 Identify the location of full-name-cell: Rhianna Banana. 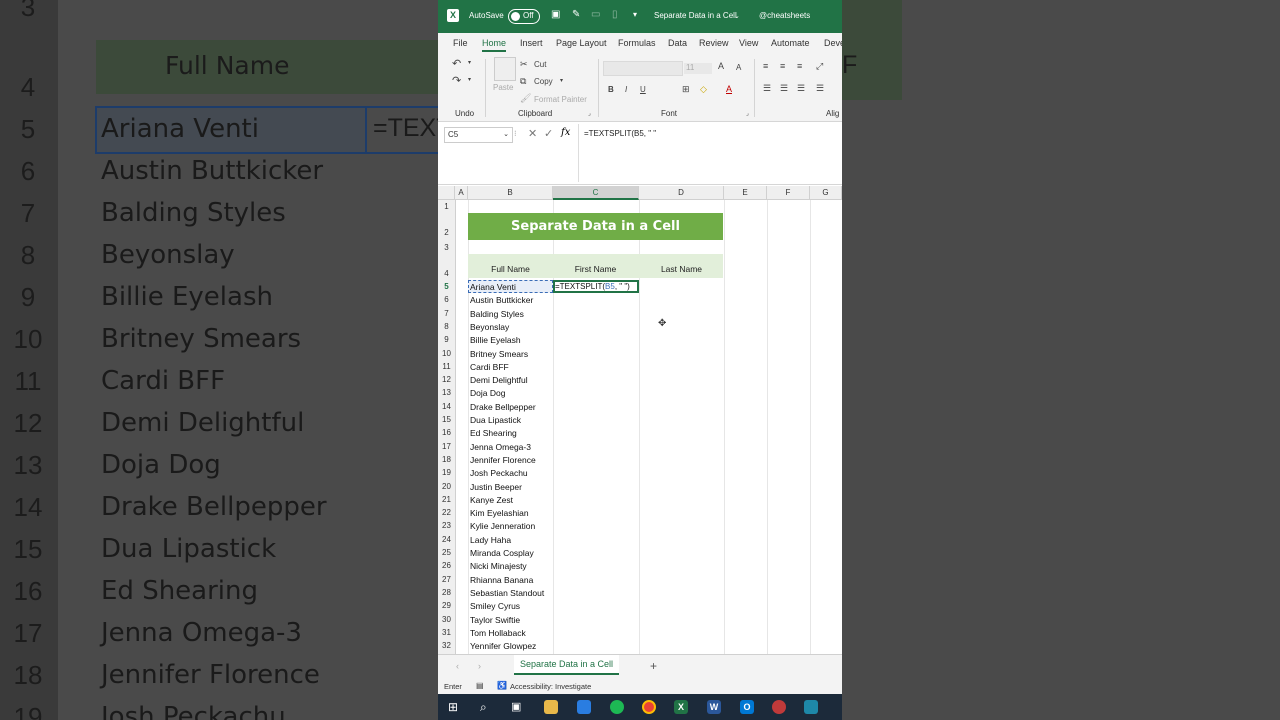
(501, 580).